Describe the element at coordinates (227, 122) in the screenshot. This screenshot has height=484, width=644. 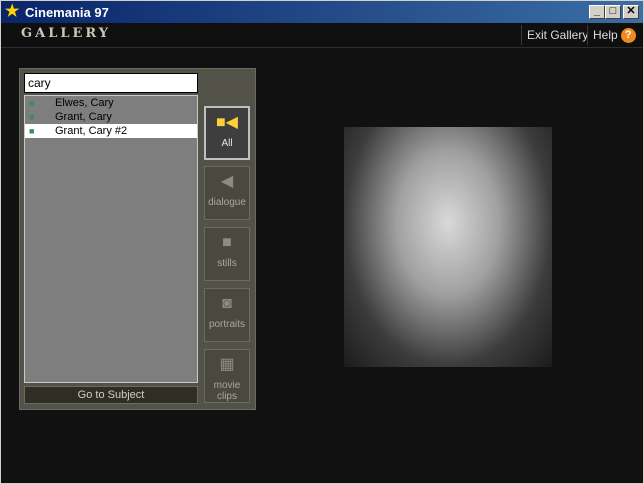
I see `all-media-icon: ■◀` at that location.